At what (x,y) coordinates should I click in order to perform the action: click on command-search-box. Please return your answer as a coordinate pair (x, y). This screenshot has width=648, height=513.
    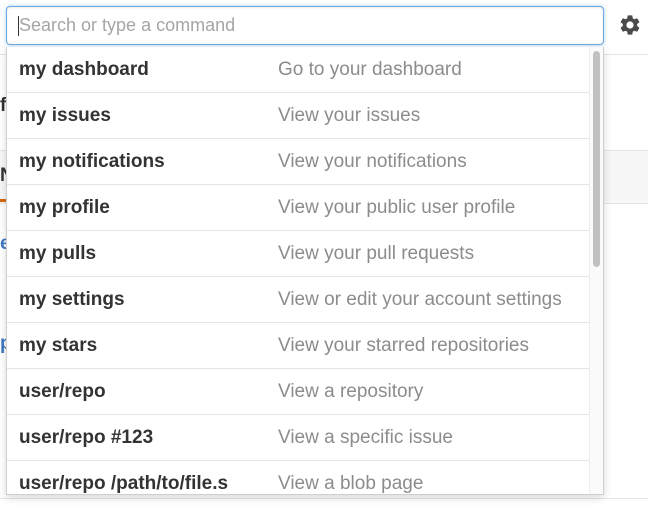
    Looking at the image, I should click on (305, 25).